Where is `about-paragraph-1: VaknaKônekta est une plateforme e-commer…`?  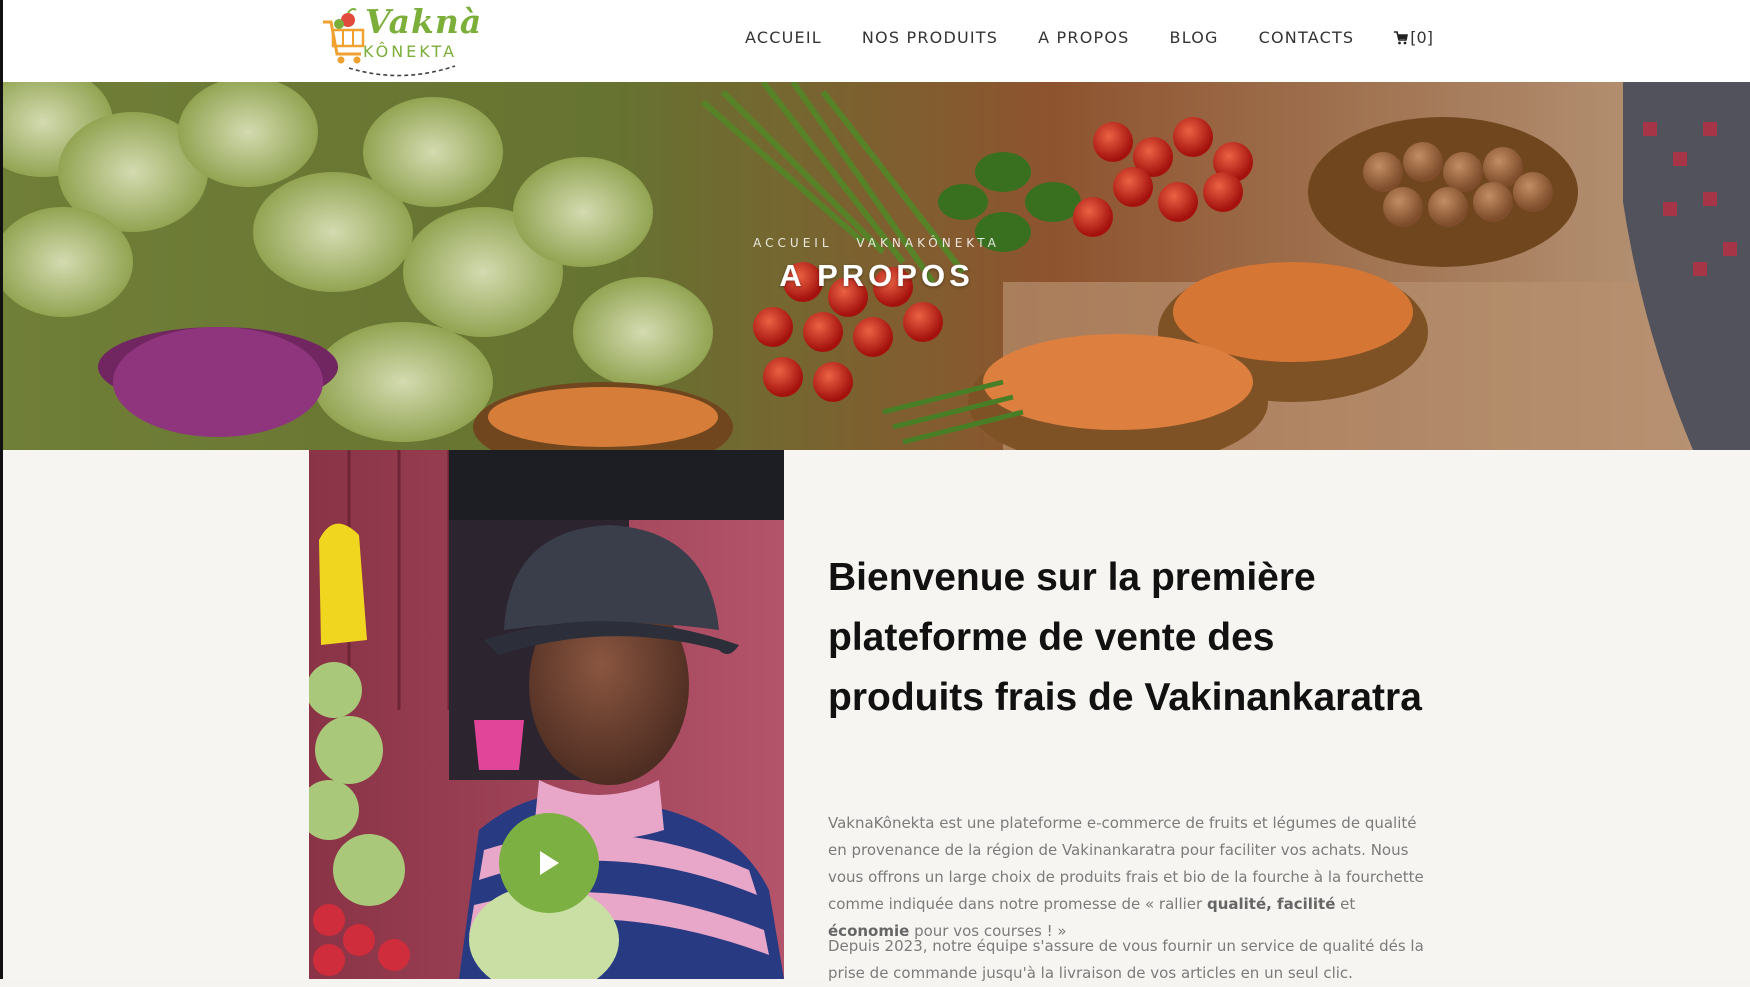
about-paragraph-1: VaknaKônekta est une plateforme e-commer… is located at coordinates (1126, 877).